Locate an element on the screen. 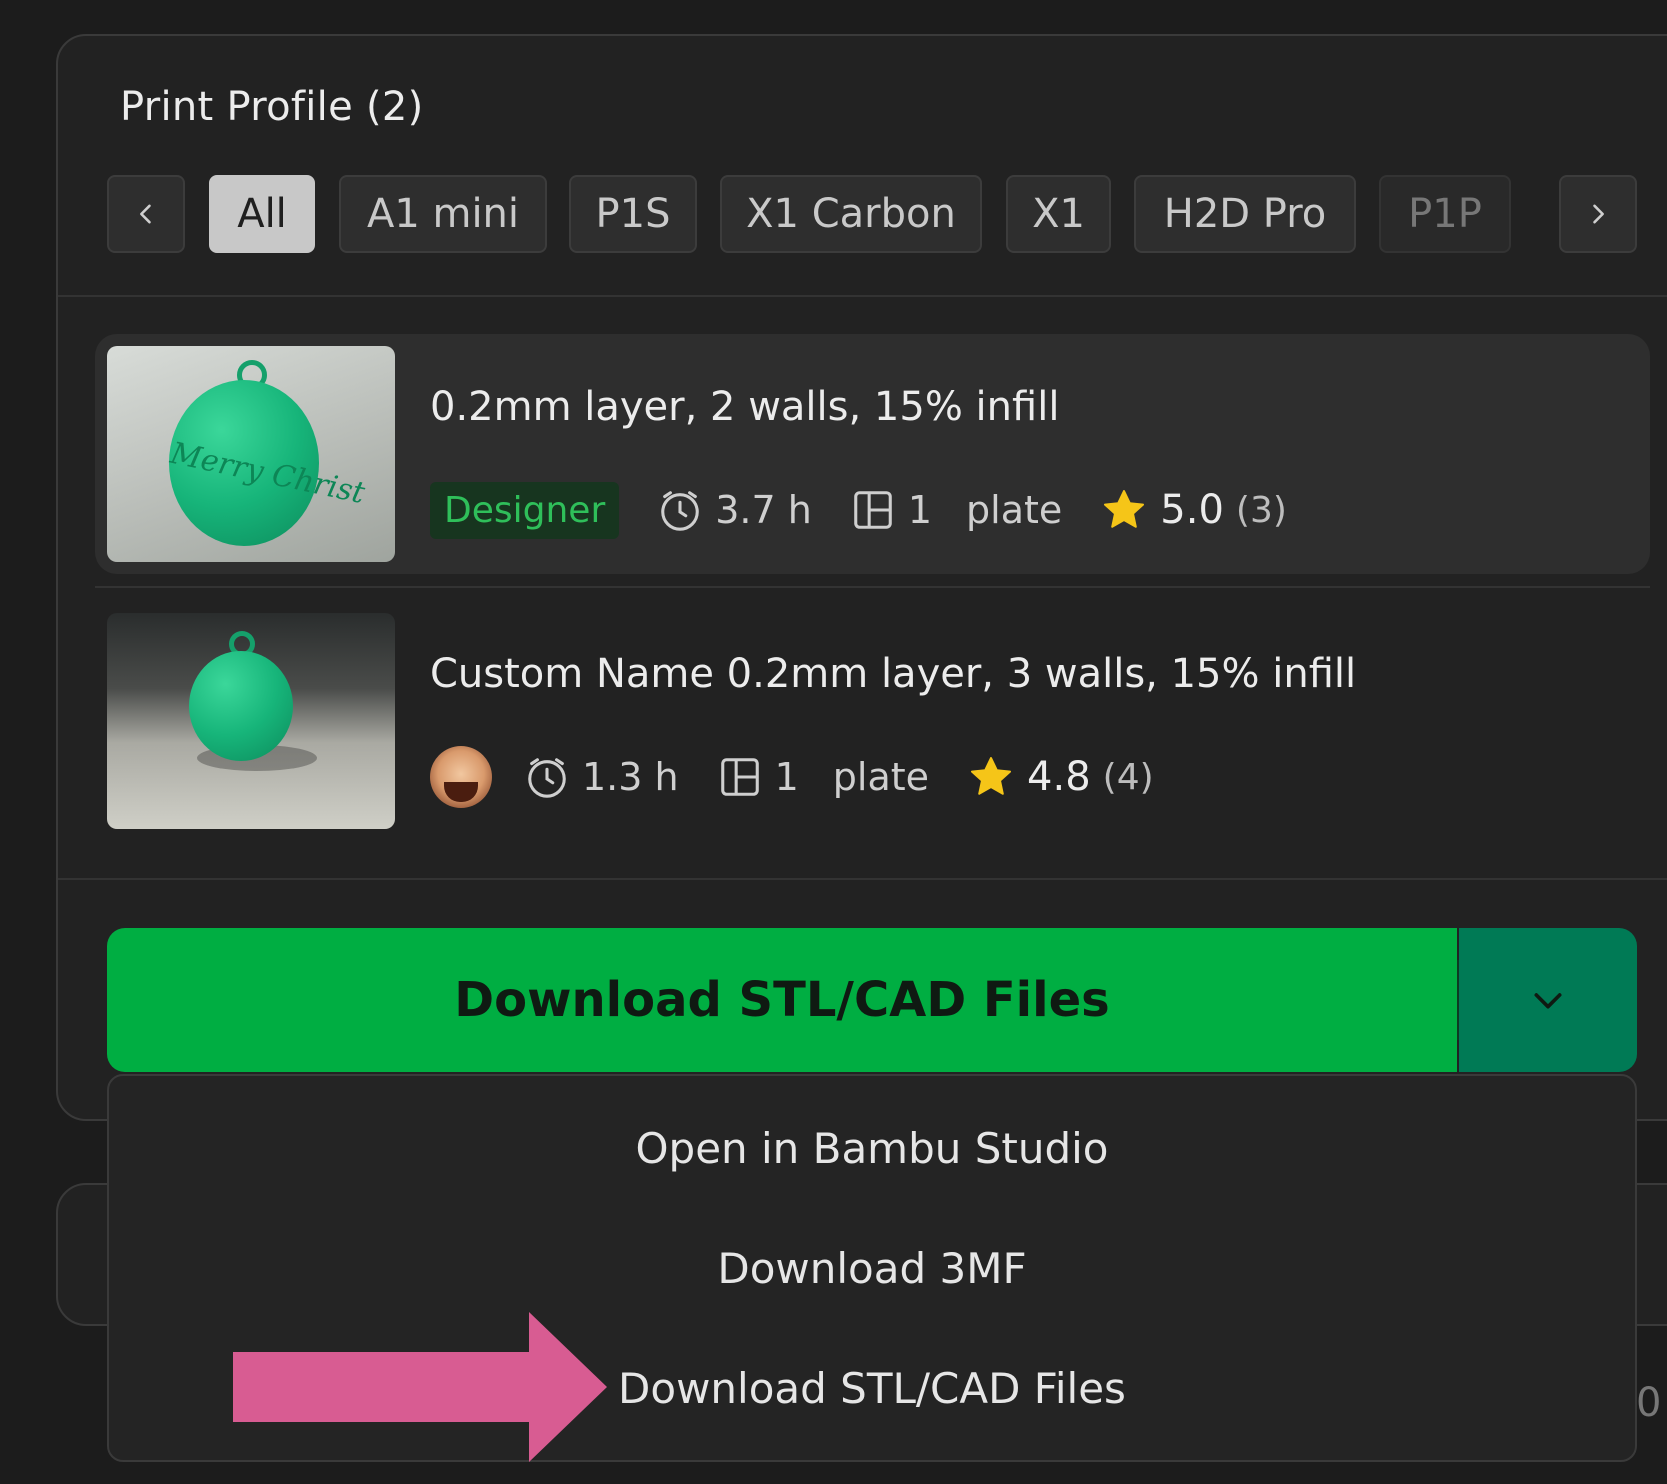  profile-thumbnail: Merry Christ is located at coordinates (251, 454).